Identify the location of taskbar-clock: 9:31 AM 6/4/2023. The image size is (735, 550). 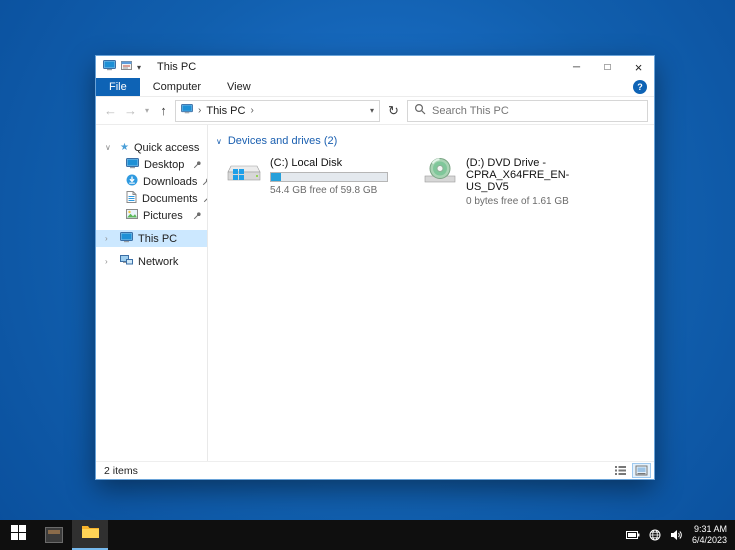
(709, 535).